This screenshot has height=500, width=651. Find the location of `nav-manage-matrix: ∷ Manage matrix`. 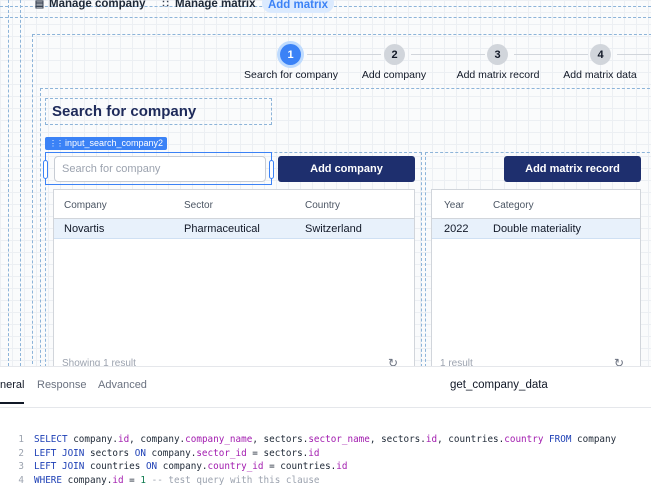

nav-manage-matrix: ∷ Manage matrix is located at coordinates (208, 5).